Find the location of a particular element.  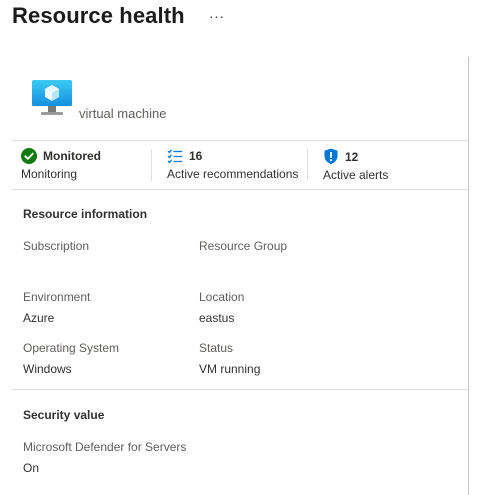

environment-value: Azure is located at coordinates (39, 318).